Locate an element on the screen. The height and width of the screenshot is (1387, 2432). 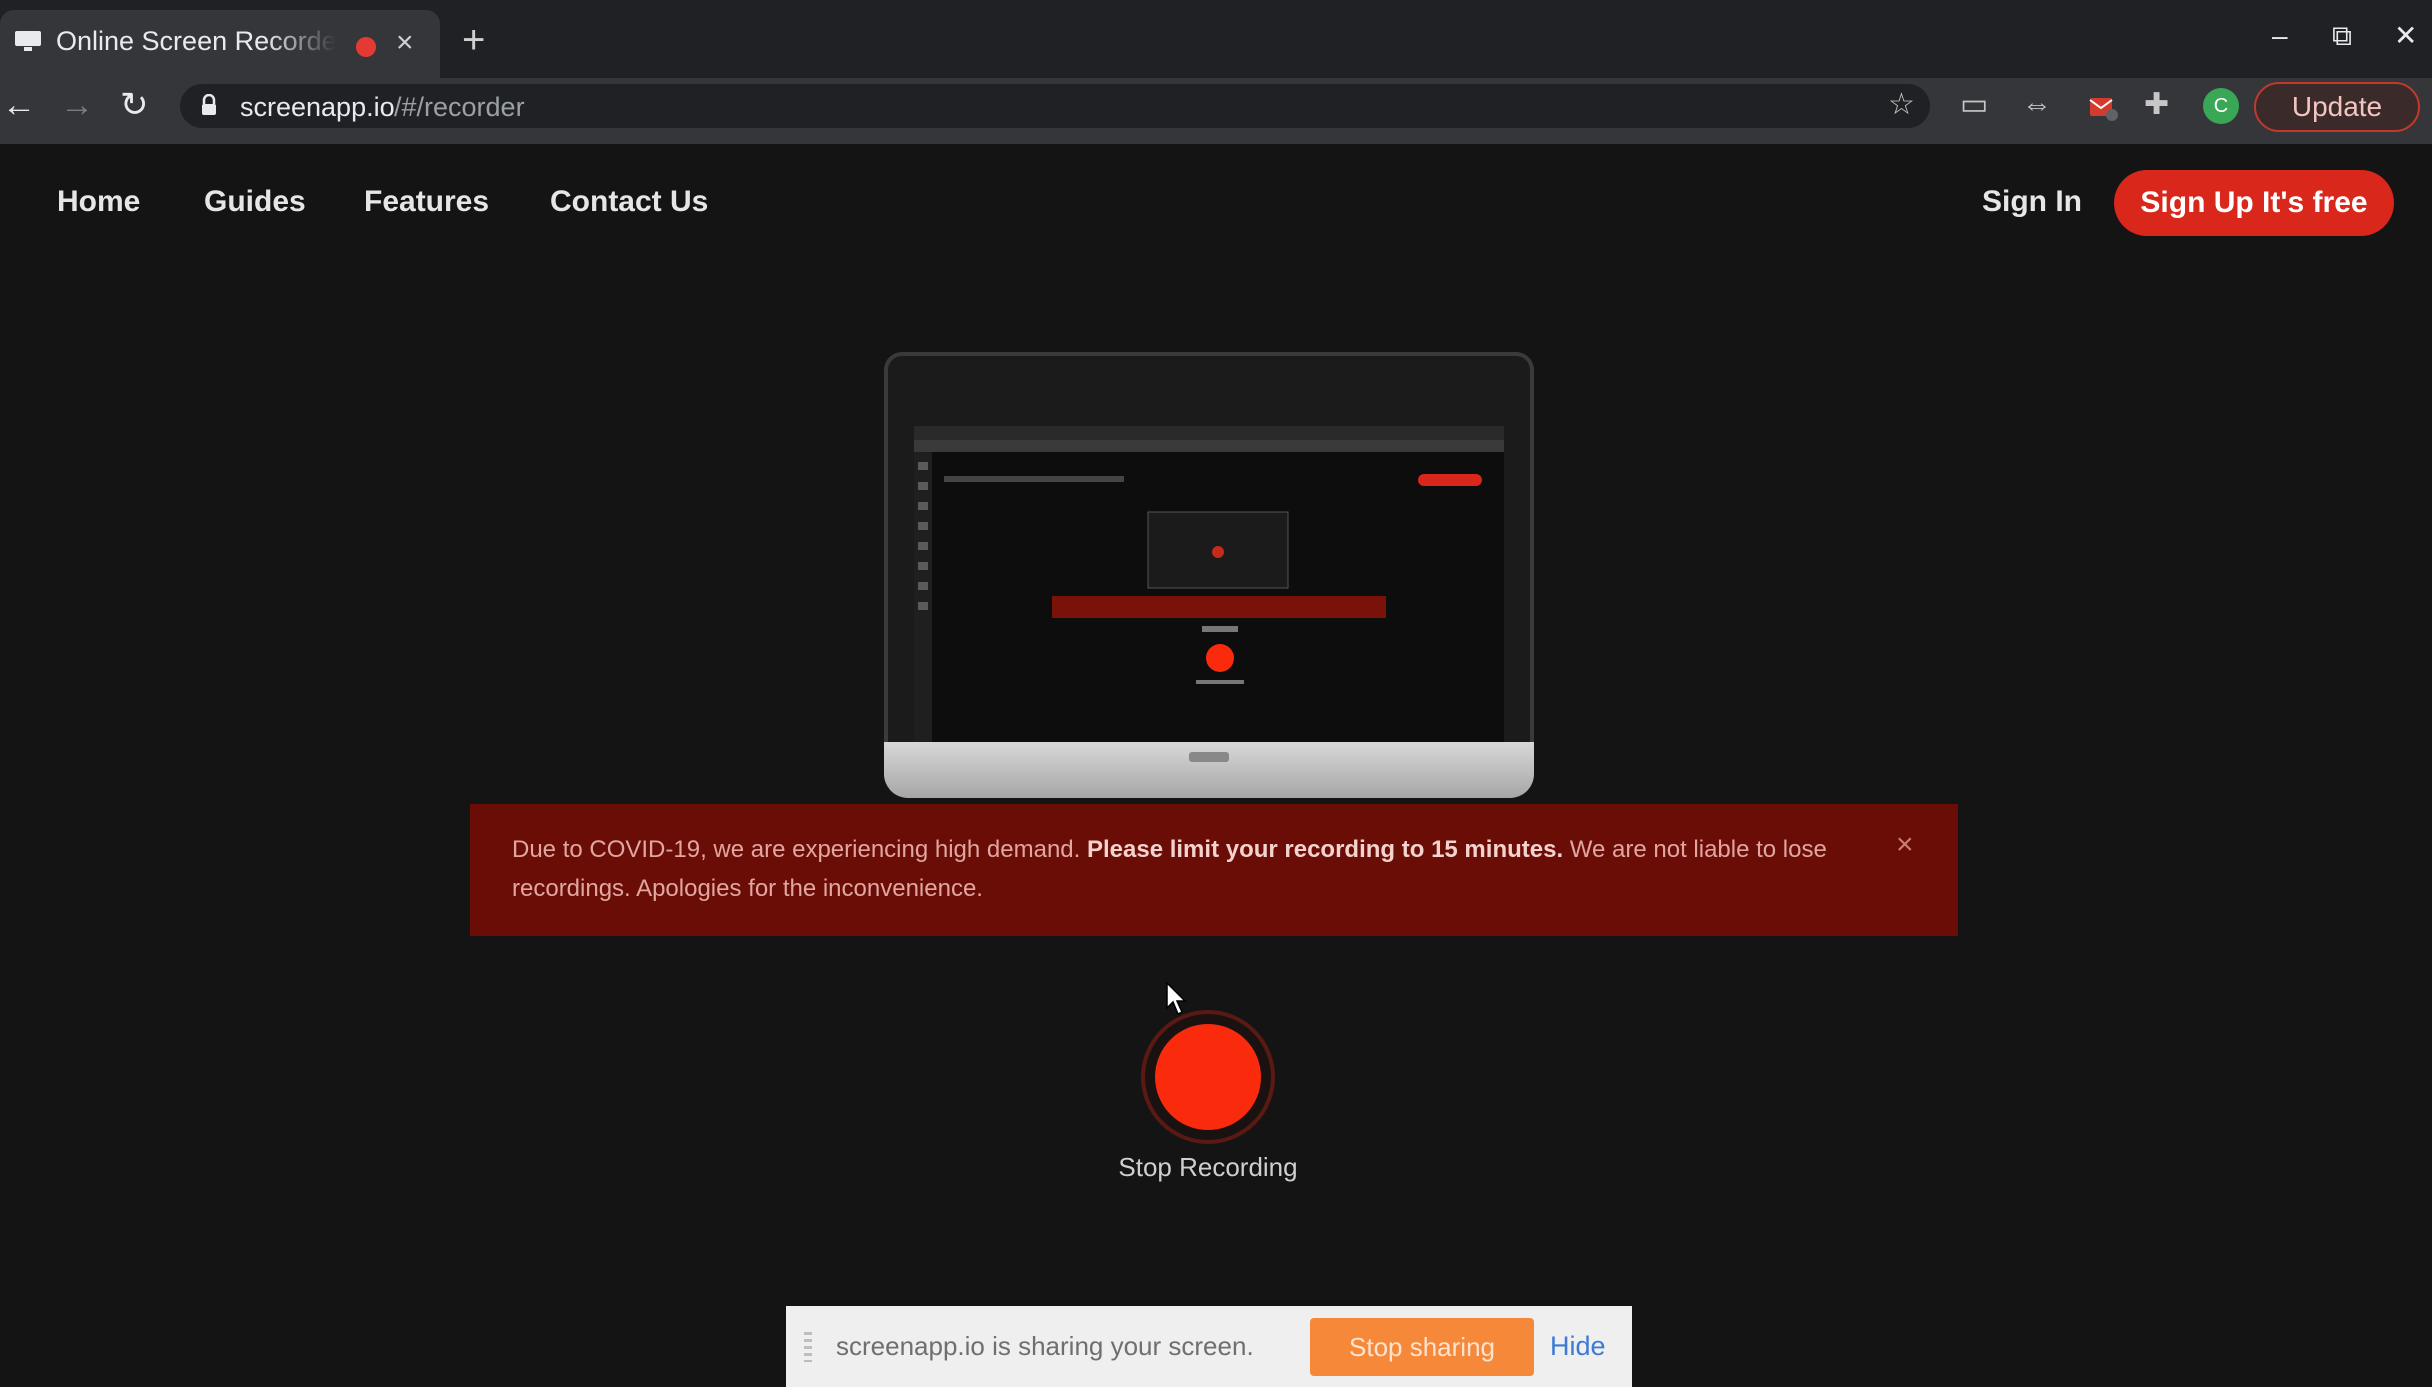
back-icon: ← is located at coordinates (19, 105).